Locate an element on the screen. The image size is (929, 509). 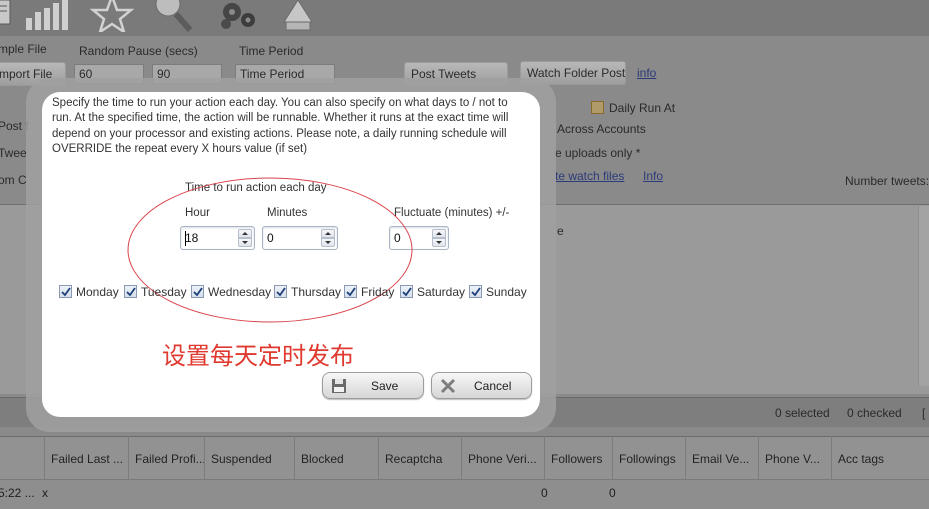
wednesday-checkbox is located at coordinates (197, 291).